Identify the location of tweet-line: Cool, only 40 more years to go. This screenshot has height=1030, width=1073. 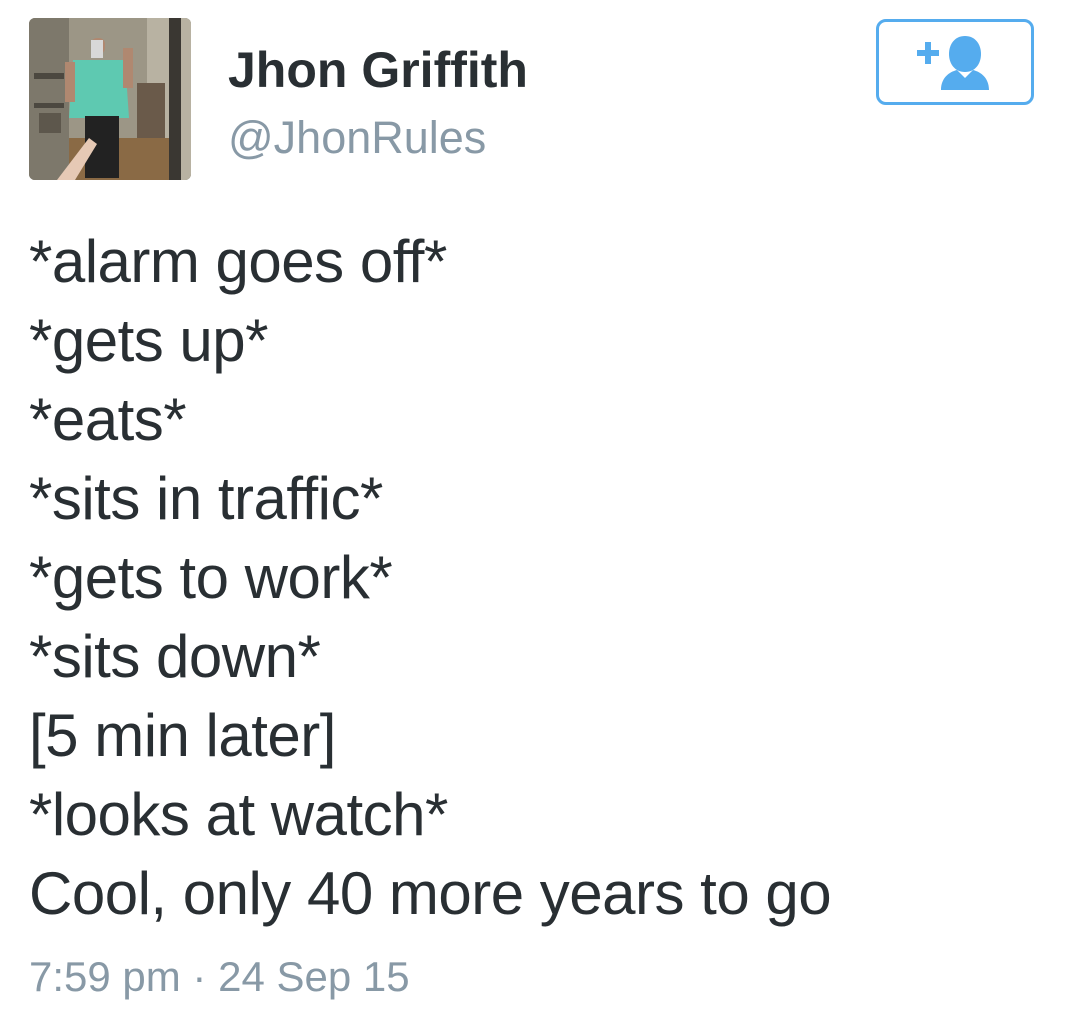
(430, 893).